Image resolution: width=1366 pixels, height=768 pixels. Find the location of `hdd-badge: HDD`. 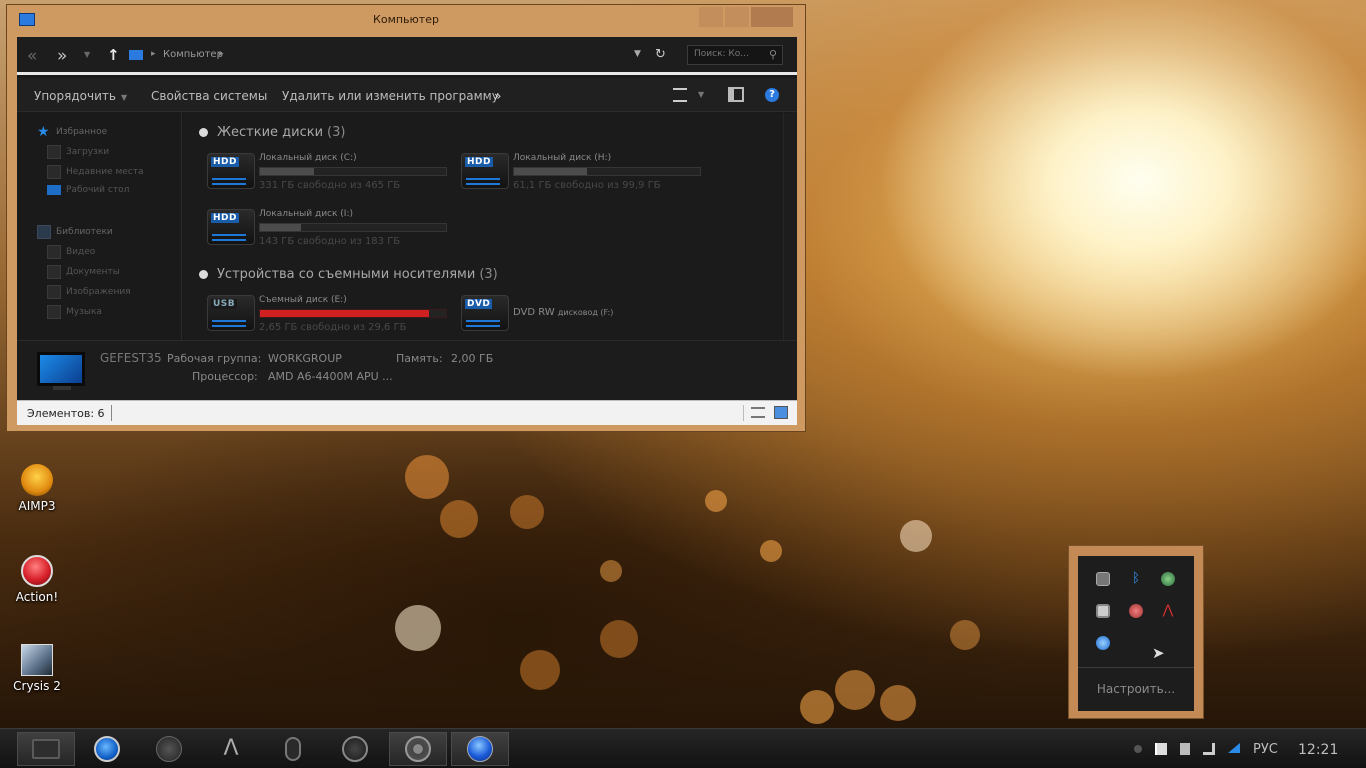

hdd-badge: HDD is located at coordinates (479, 162).